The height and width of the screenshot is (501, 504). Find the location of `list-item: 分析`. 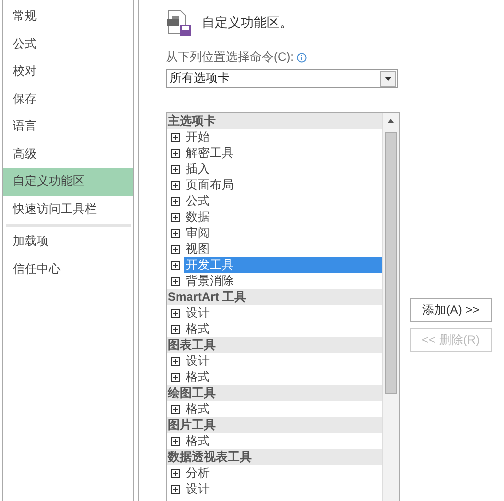

list-item: 分析 is located at coordinates (198, 473).